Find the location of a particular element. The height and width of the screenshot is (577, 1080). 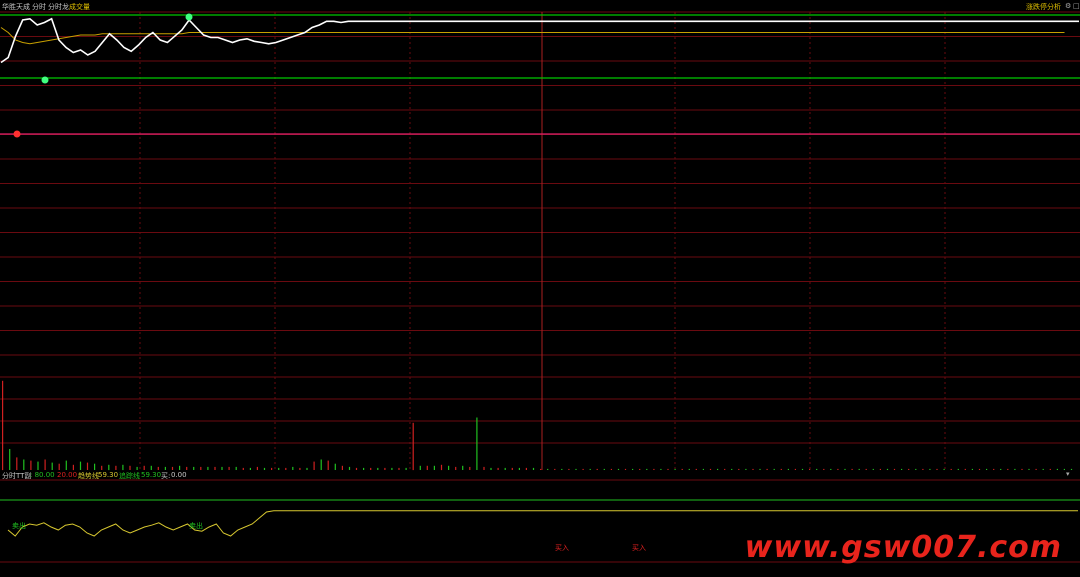

buy-label: 买: is located at coordinates (166, 476).